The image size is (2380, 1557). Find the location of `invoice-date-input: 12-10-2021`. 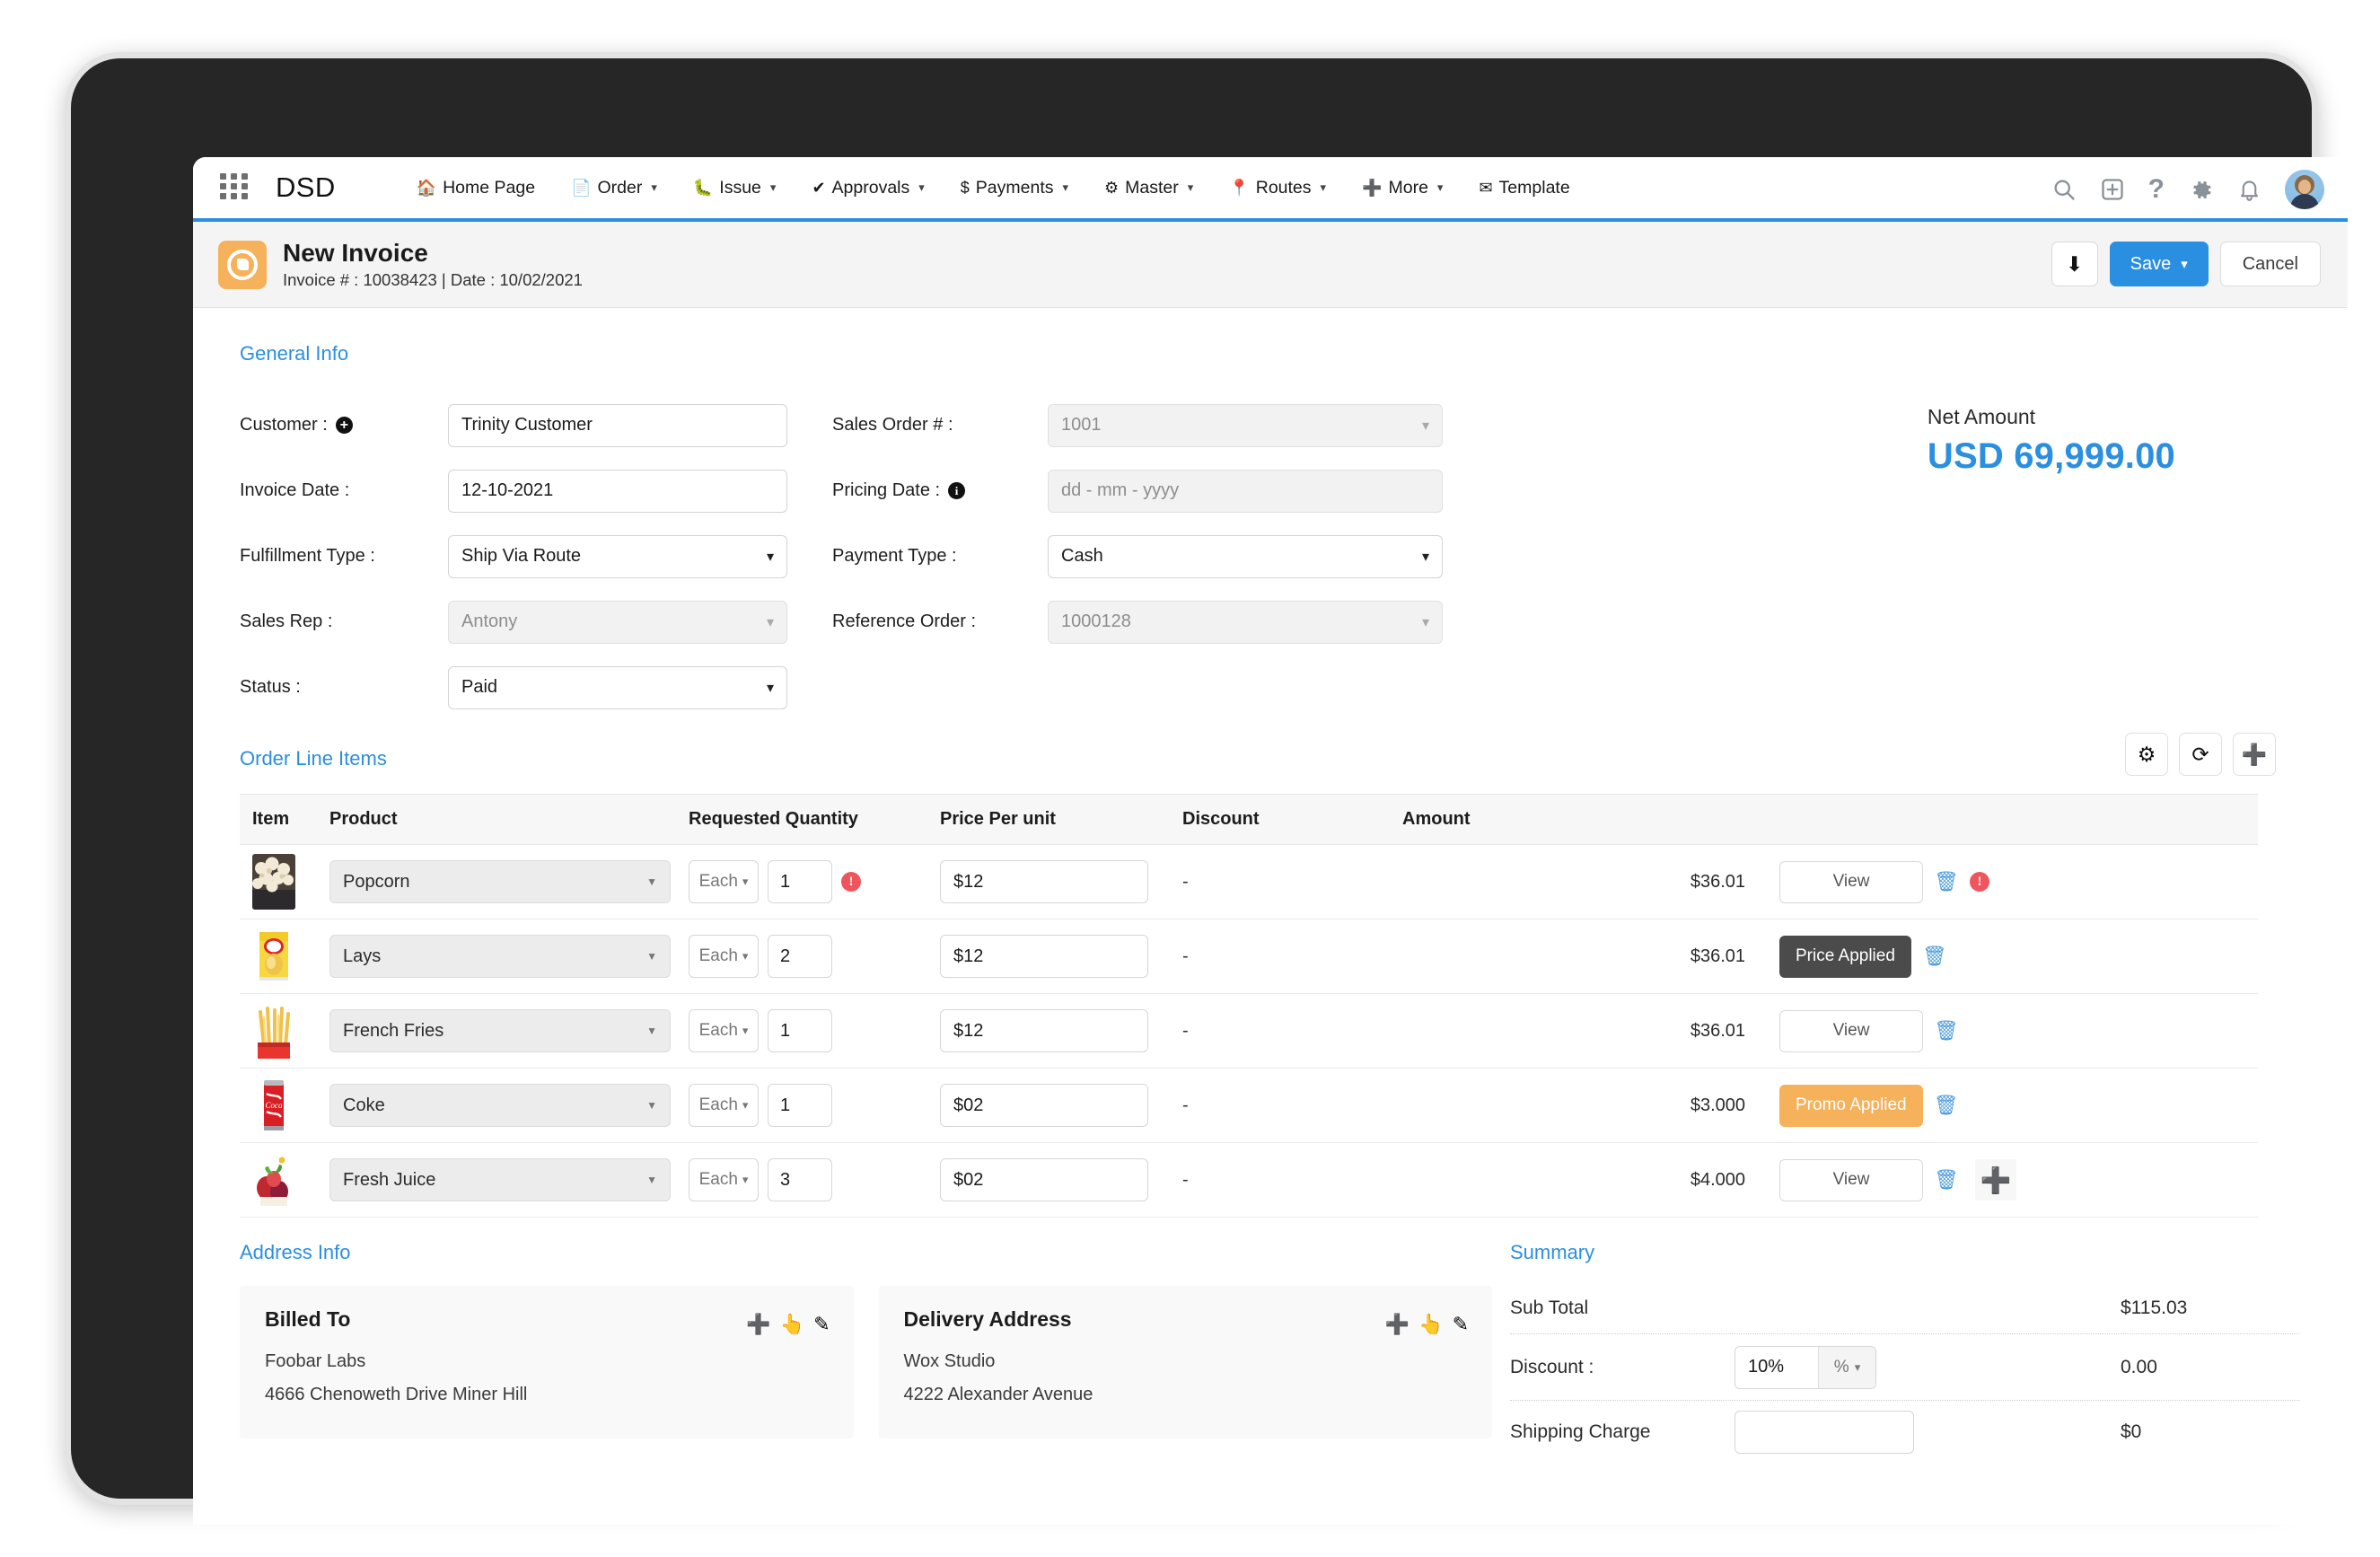

invoice-date-input: 12-10-2021 is located at coordinates (617, 491).